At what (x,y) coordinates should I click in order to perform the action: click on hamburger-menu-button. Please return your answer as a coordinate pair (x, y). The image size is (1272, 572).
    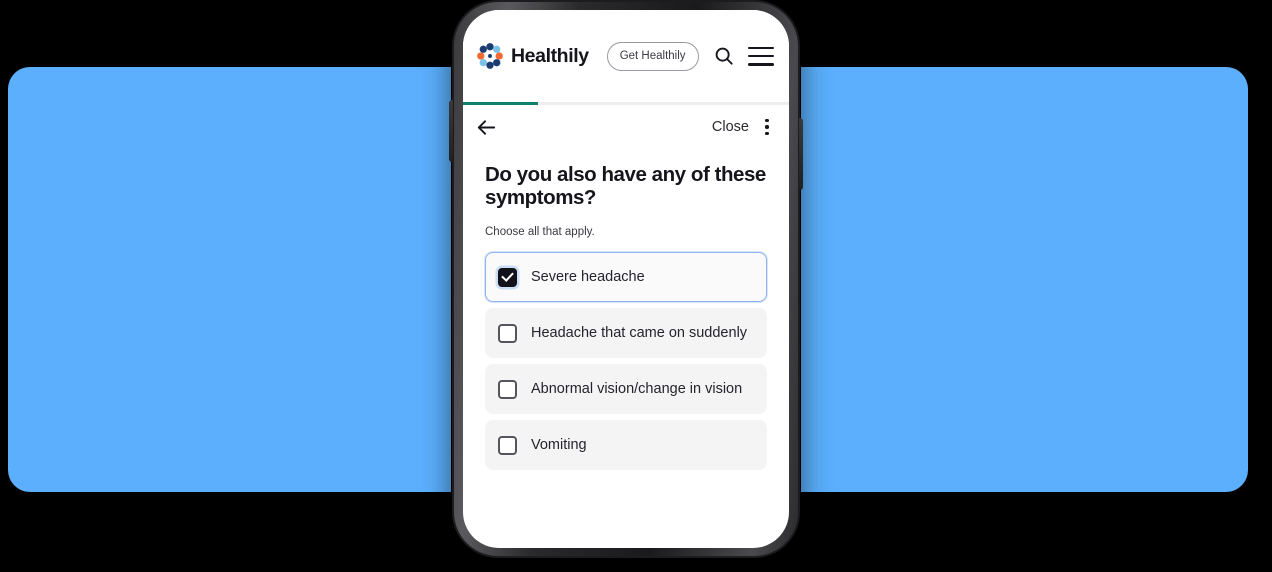
    Looking at the image, I should click on (760, 56).